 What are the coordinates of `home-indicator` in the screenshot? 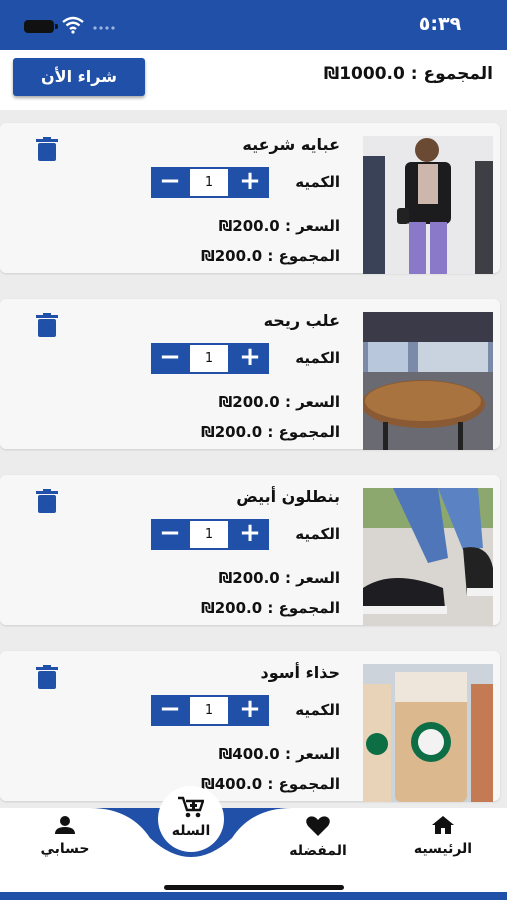 It's located at (254, 887).